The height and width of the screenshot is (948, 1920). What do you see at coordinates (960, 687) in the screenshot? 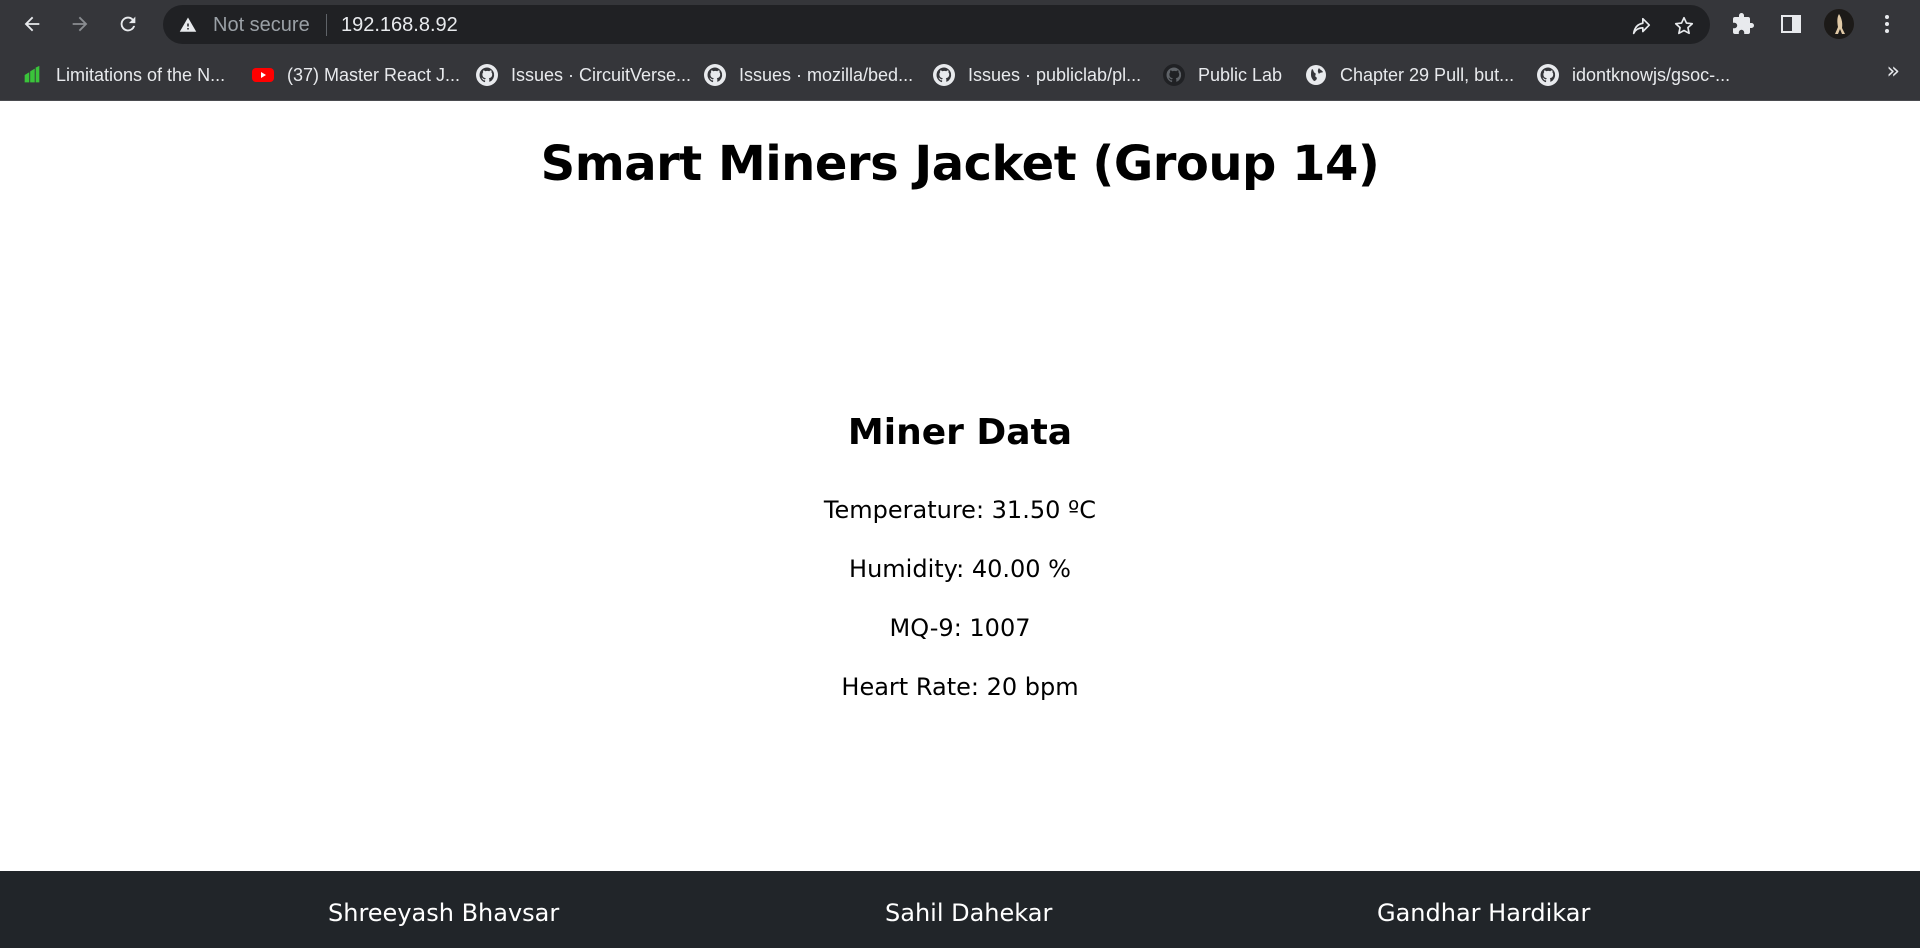
I see `heart-rate-reading: Heart Rate: 20 bpm` at bounding box center [960, 687].